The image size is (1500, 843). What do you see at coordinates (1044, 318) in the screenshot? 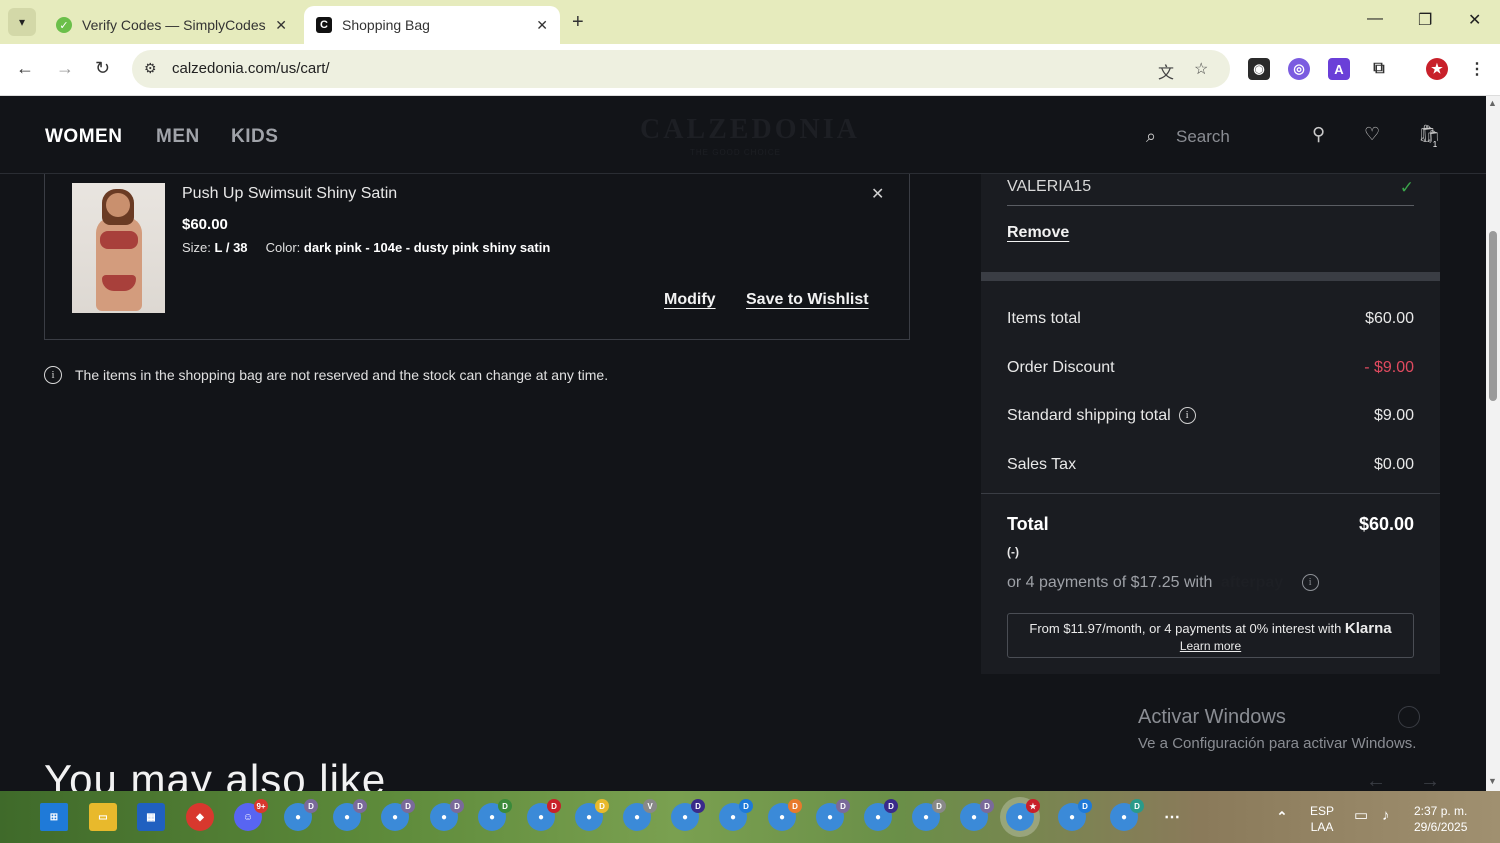
I see `row-label: Items total` at bounding box center [1044, 318].